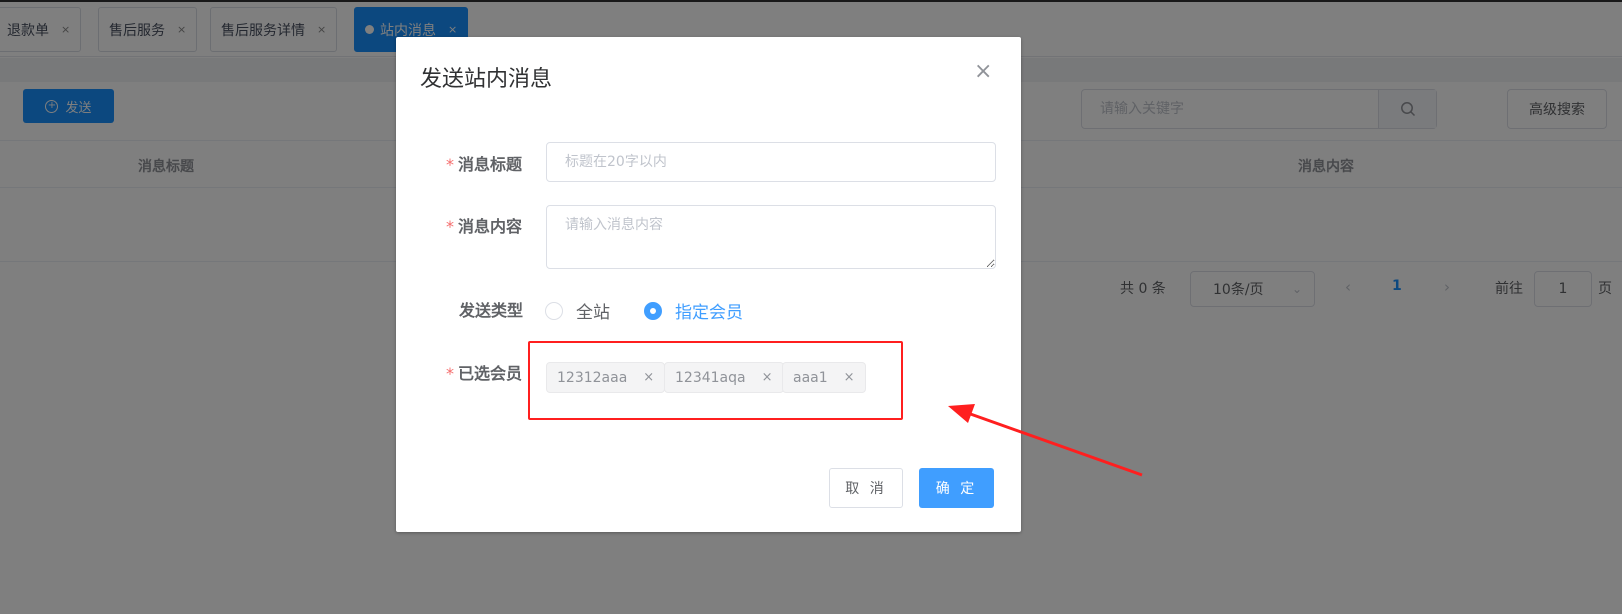 The image size is (1622, 614). I want to click on radio-all-site: 全站, so click(577, 310).